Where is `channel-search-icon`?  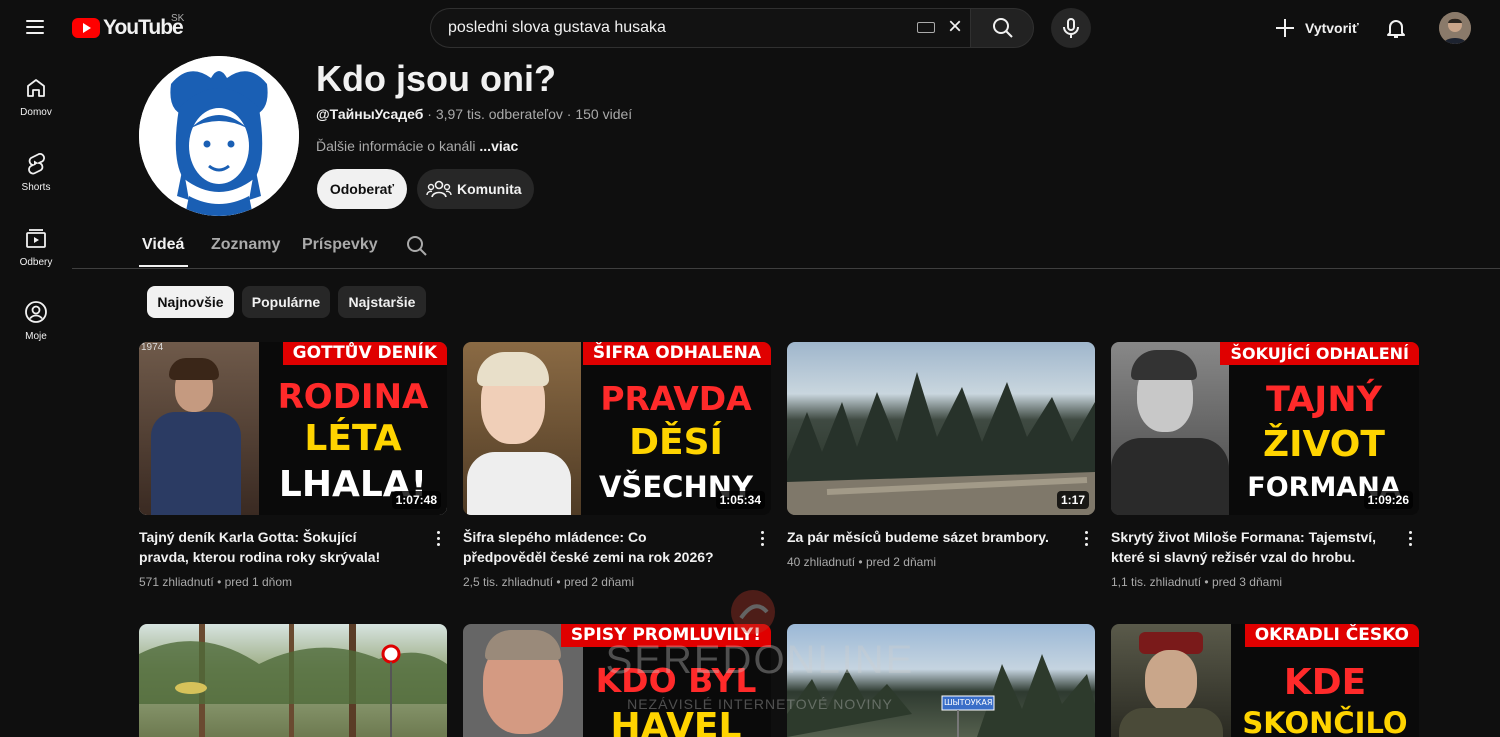 channel-search-icon is located at coordinates (417, 246).